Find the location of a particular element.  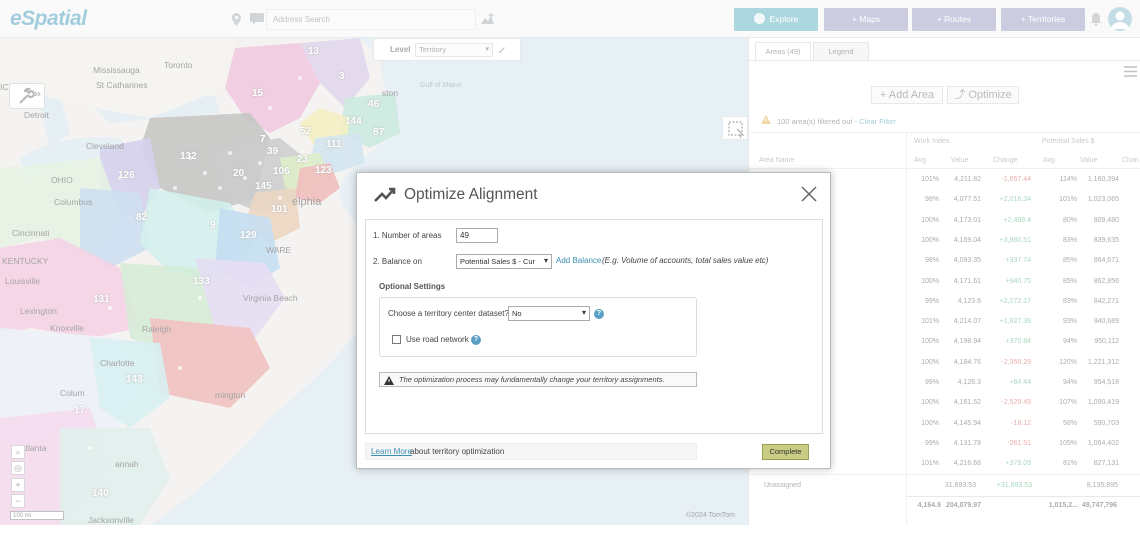

level-selector: Level Territory ▾ is located at coordinates (447, 49).